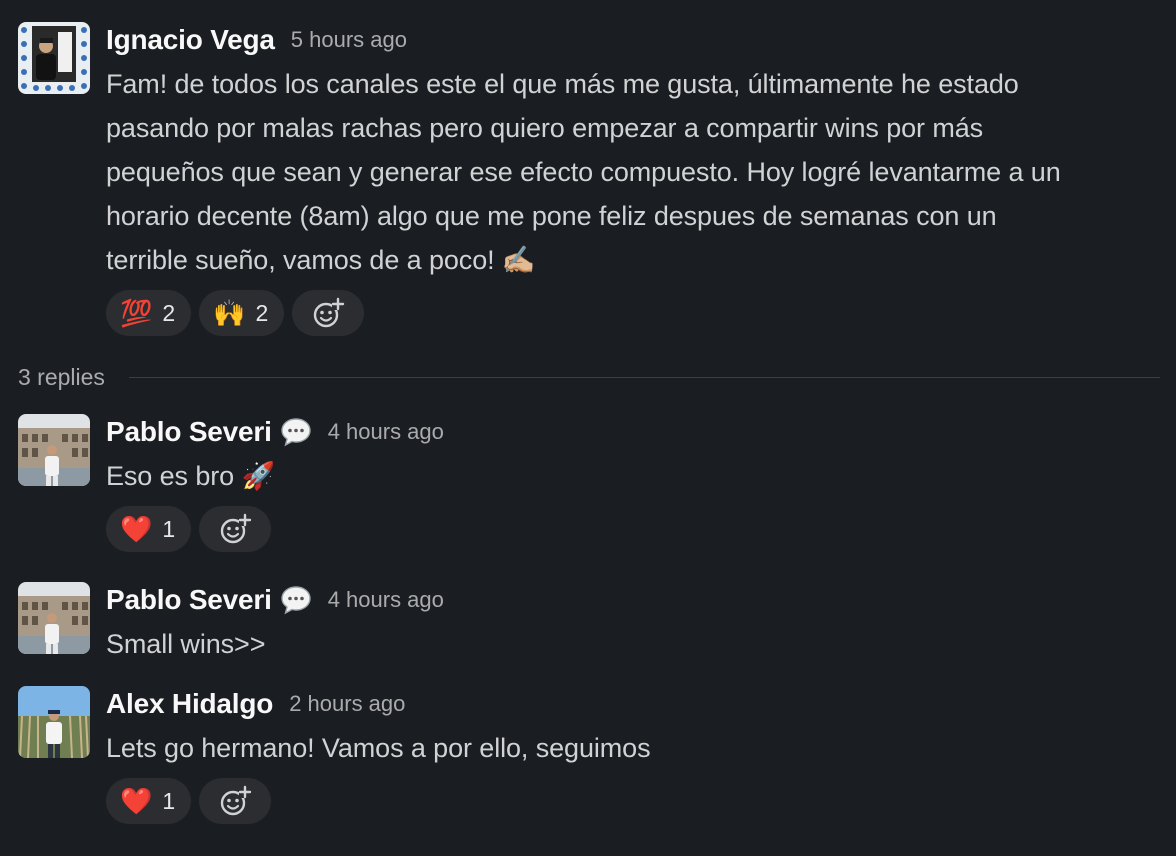 The height and width of the screenshot is (856, 1176). Describe the element at coordinates (644, 377) in the screenshot. I see `divider-line` at that location.